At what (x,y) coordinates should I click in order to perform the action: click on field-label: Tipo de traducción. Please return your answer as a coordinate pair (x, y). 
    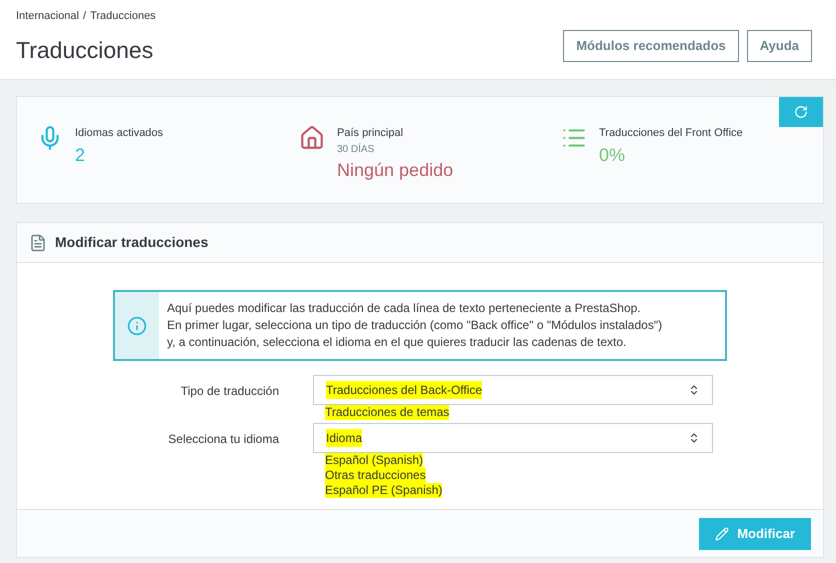
    Looking at the image, I should click on (230, 391).